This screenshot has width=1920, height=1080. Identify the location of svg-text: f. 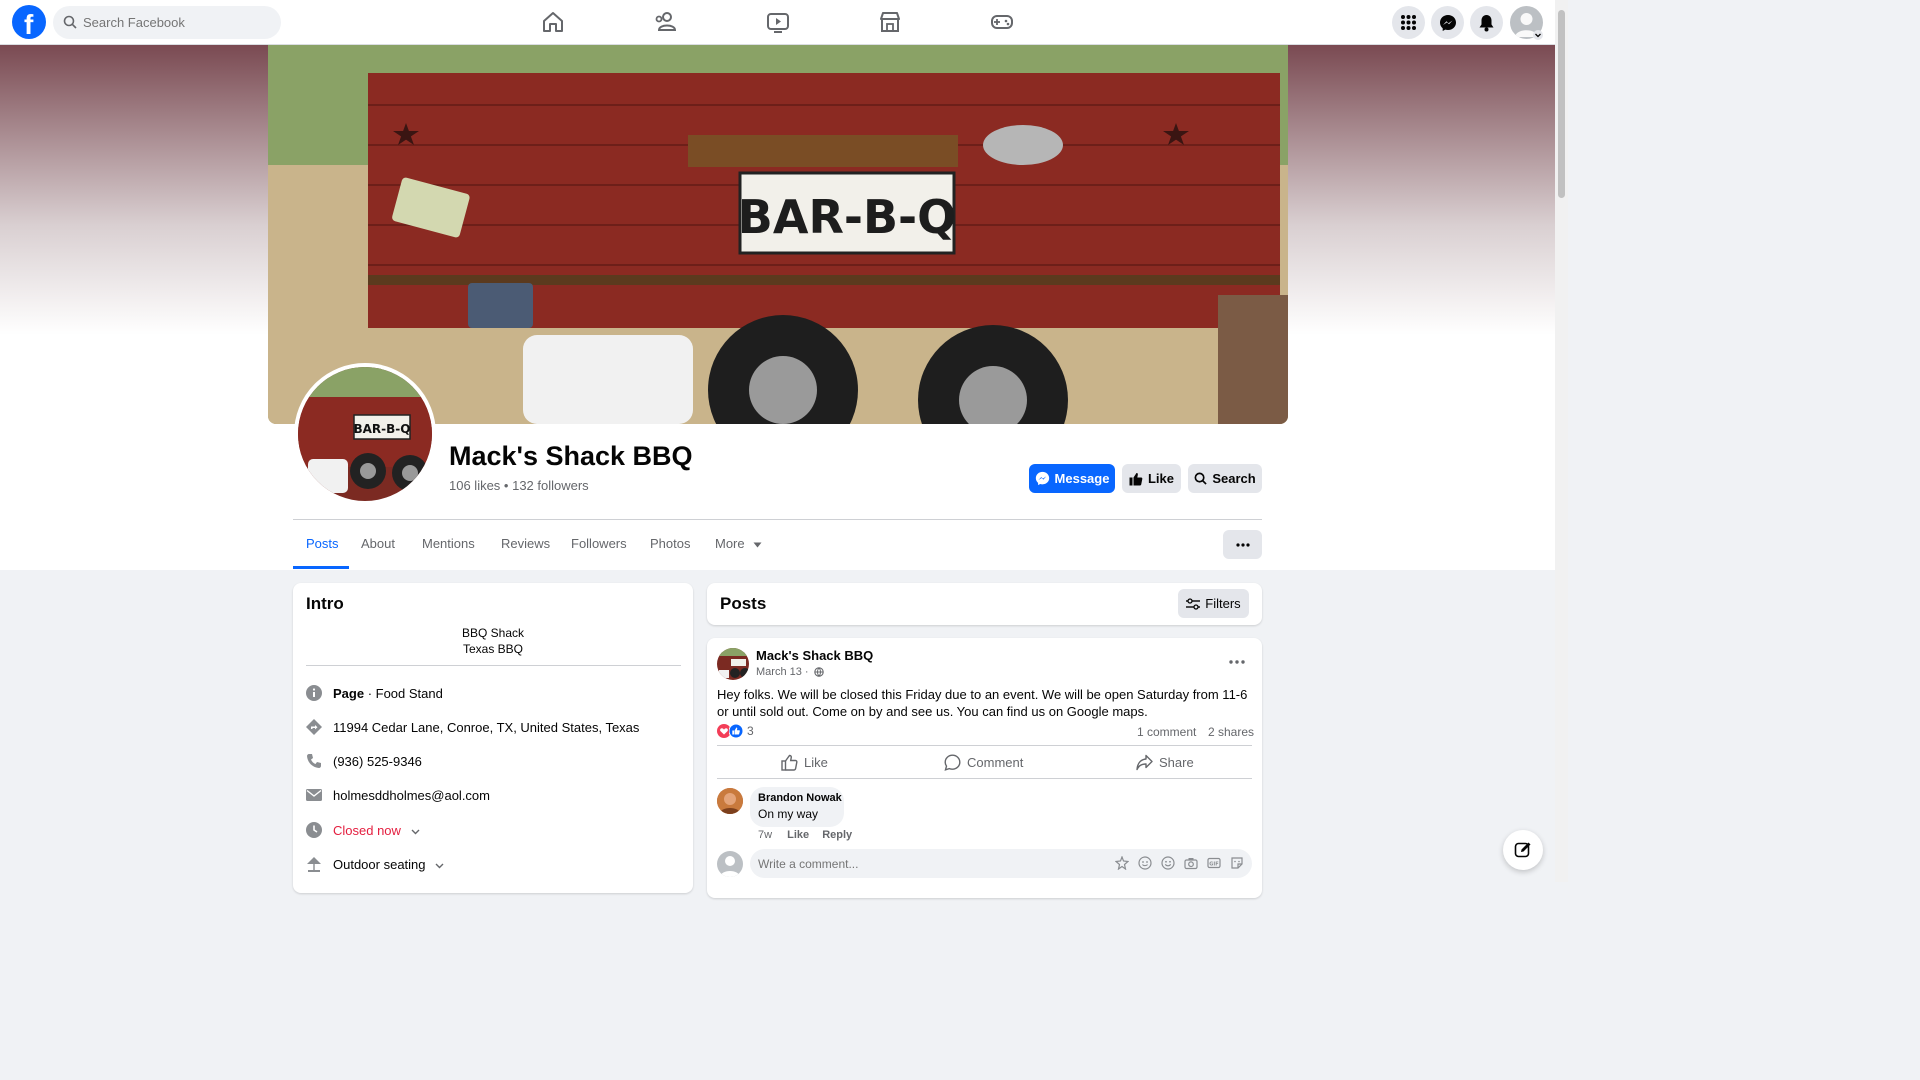
(29, 24).